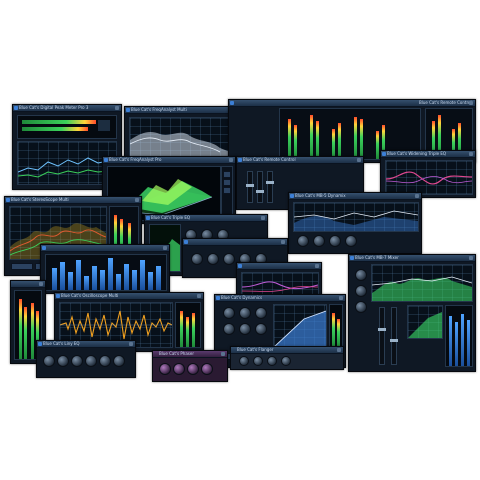 The image size is (480, 480). What do you see at coordinates (261, 313) in the screenshot?
I see `knee-knob` at bounding box center [261, 313].